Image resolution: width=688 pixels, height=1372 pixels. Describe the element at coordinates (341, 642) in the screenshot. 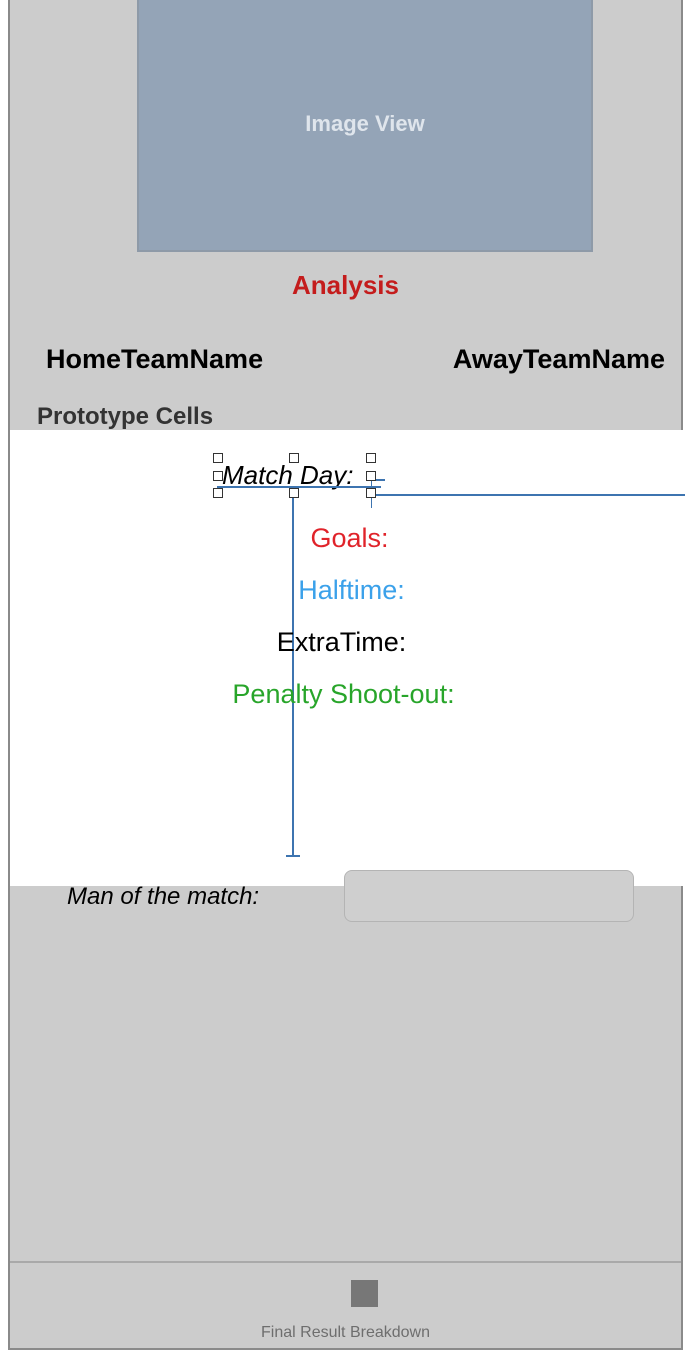

I see `extratime-label: ExtraTime:` at that location.